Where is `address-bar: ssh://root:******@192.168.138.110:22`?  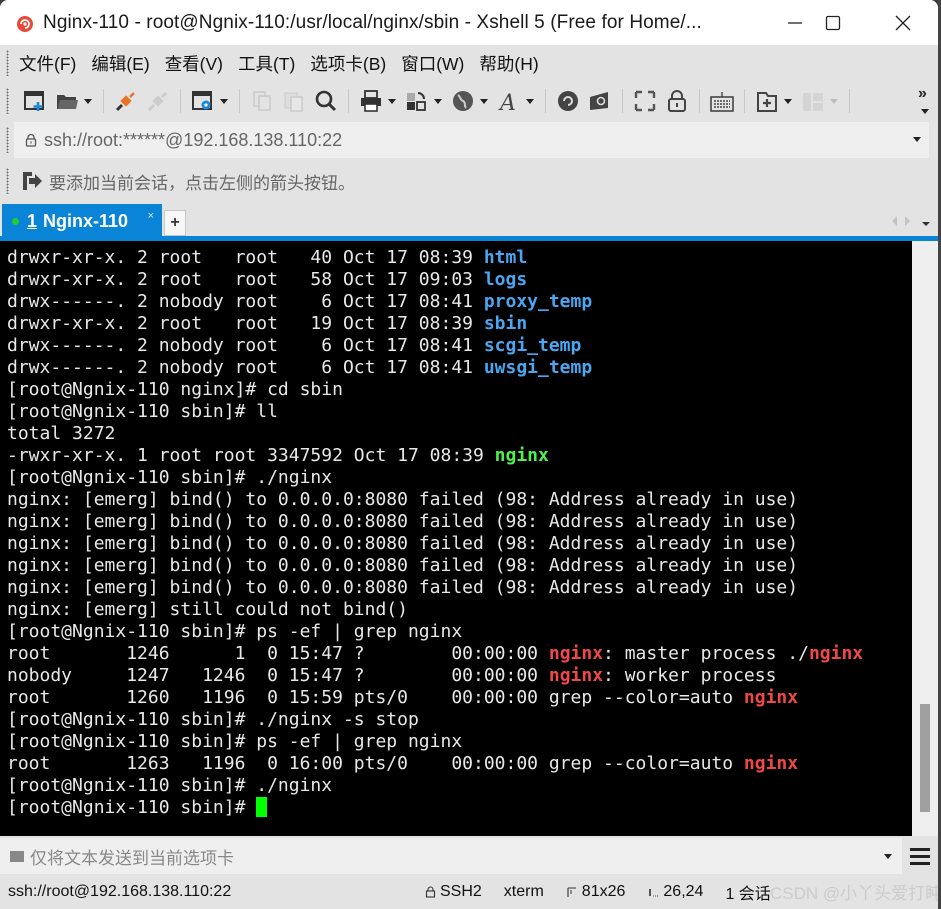 address-bar: ssh://root:******@192.168.138.110:22 is located at coordinates (471, 140).